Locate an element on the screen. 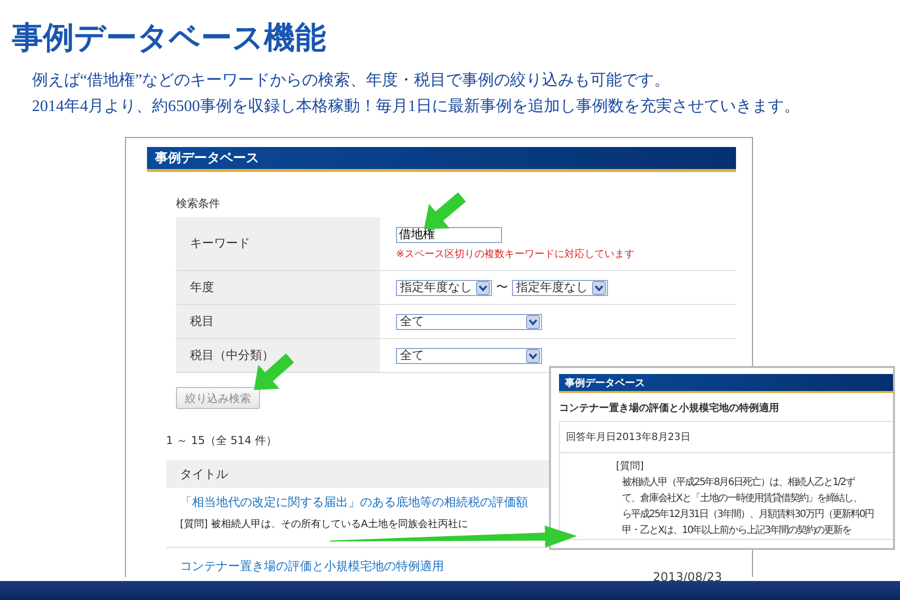 This screenshot has width=900, height=600. field-label: キーワード is located at coordinates (278, 244).